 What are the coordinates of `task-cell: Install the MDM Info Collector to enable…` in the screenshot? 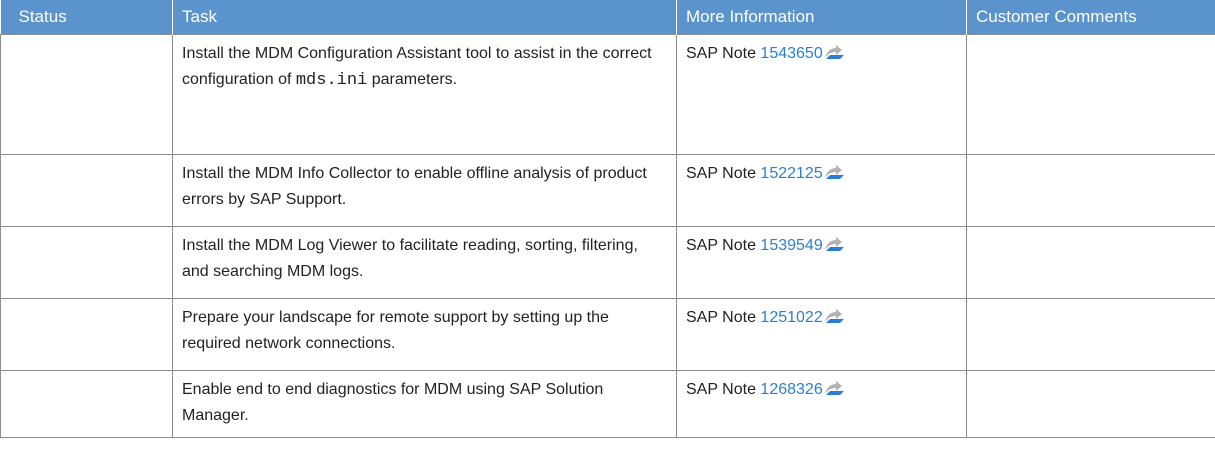 It's located at (424, 190).